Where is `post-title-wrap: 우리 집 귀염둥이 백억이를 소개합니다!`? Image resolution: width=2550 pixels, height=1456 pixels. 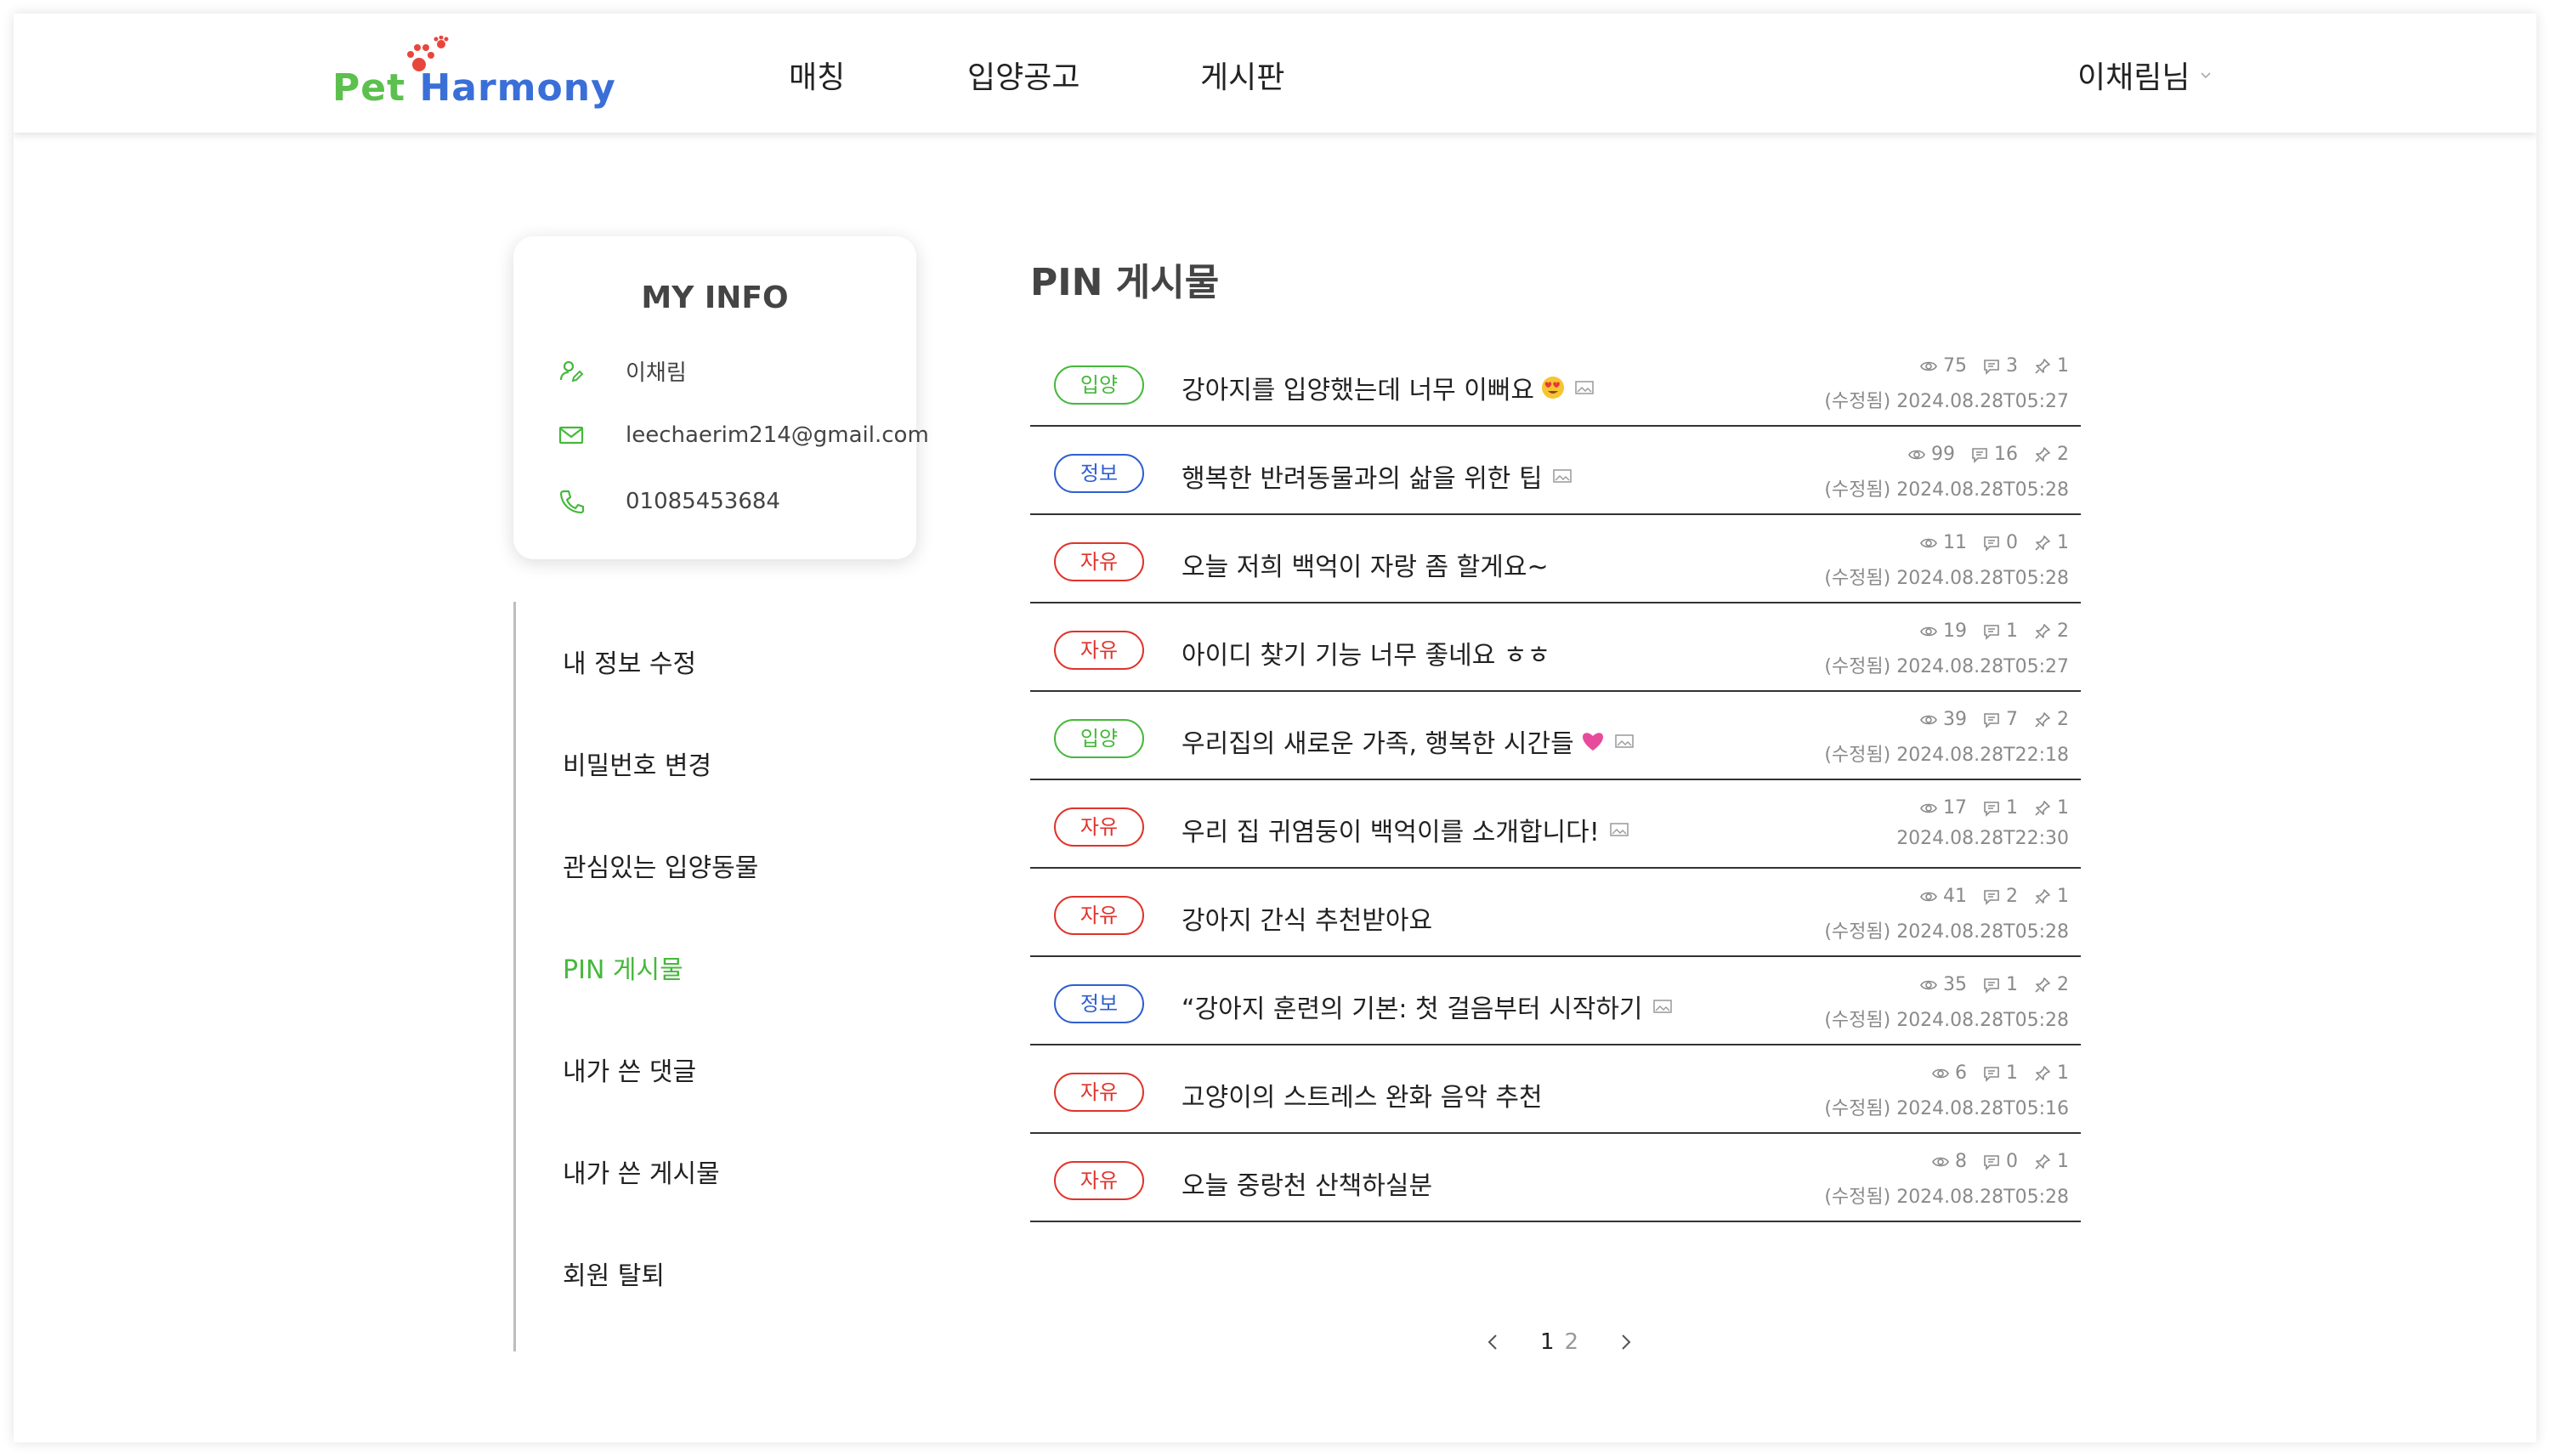 post-title-wrap: 우리 집 귀염둥이 백억이를 소개합니다! is located at coordinates (1405, 830).